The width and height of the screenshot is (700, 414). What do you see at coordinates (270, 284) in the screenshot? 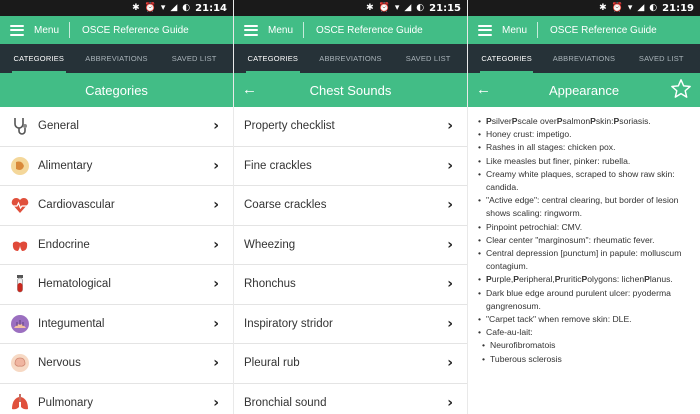
I see `list-item-label: Rhonchus` at bounding box center [270, 284].